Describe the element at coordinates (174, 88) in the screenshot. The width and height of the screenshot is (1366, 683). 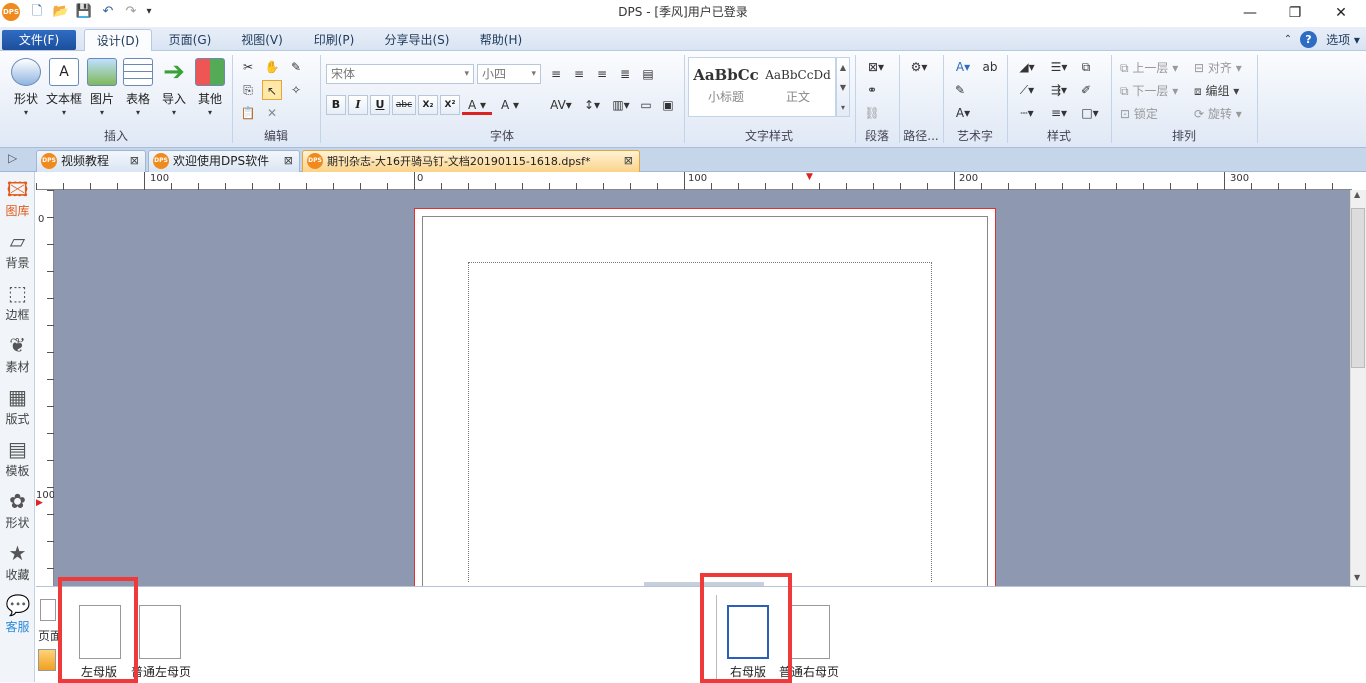
I see `import-button: ➔ 导入 ▾` at that location.